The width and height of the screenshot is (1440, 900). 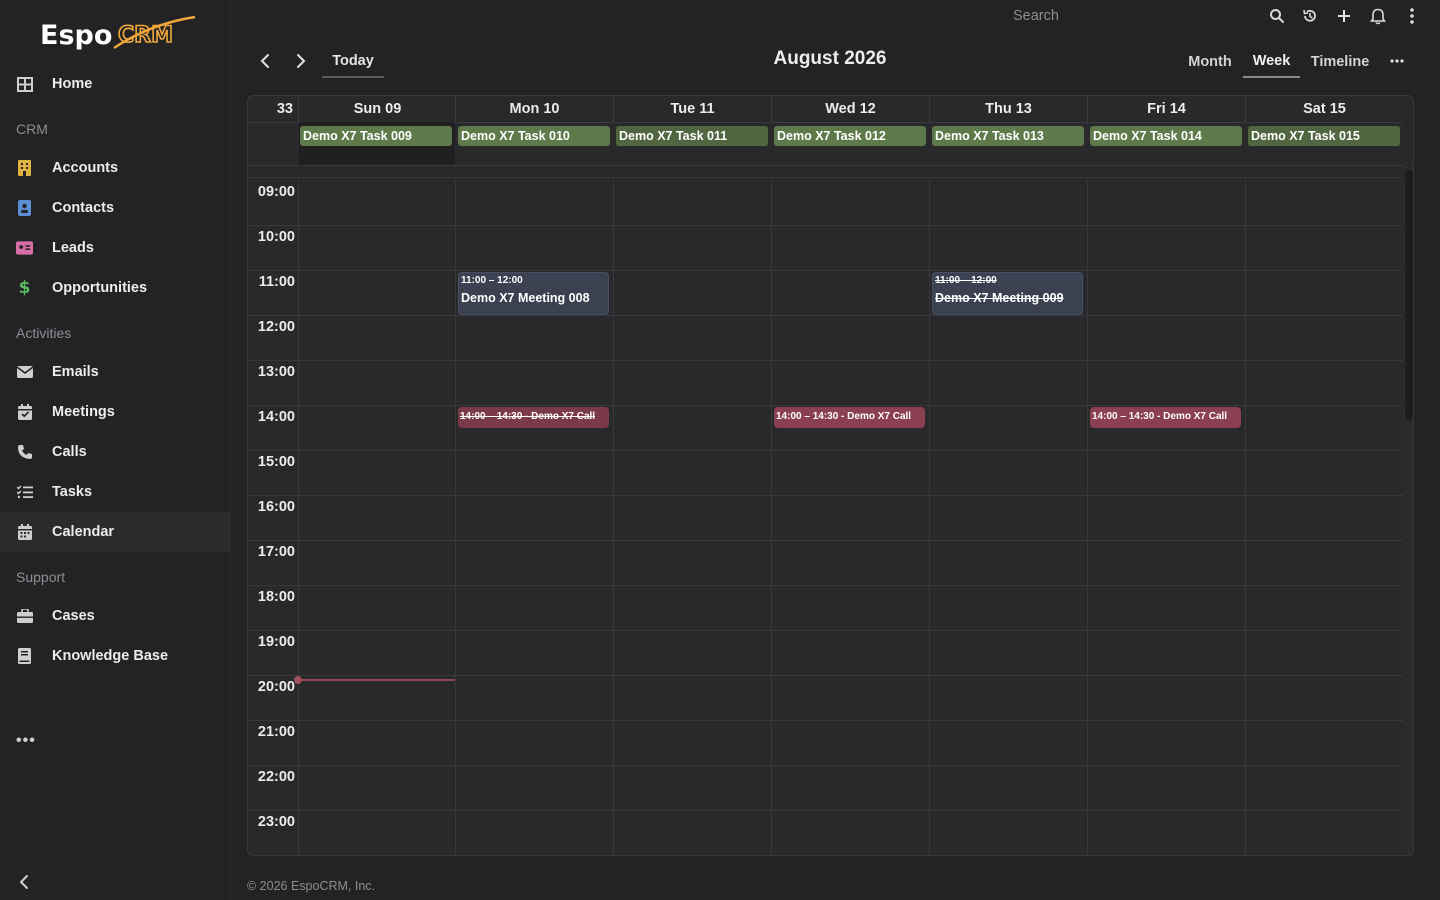 What do you see at coordinates (115, 616) in the screenshot?
I see `sidebar-item-cases: Cases` at bounding box center [115, 616].